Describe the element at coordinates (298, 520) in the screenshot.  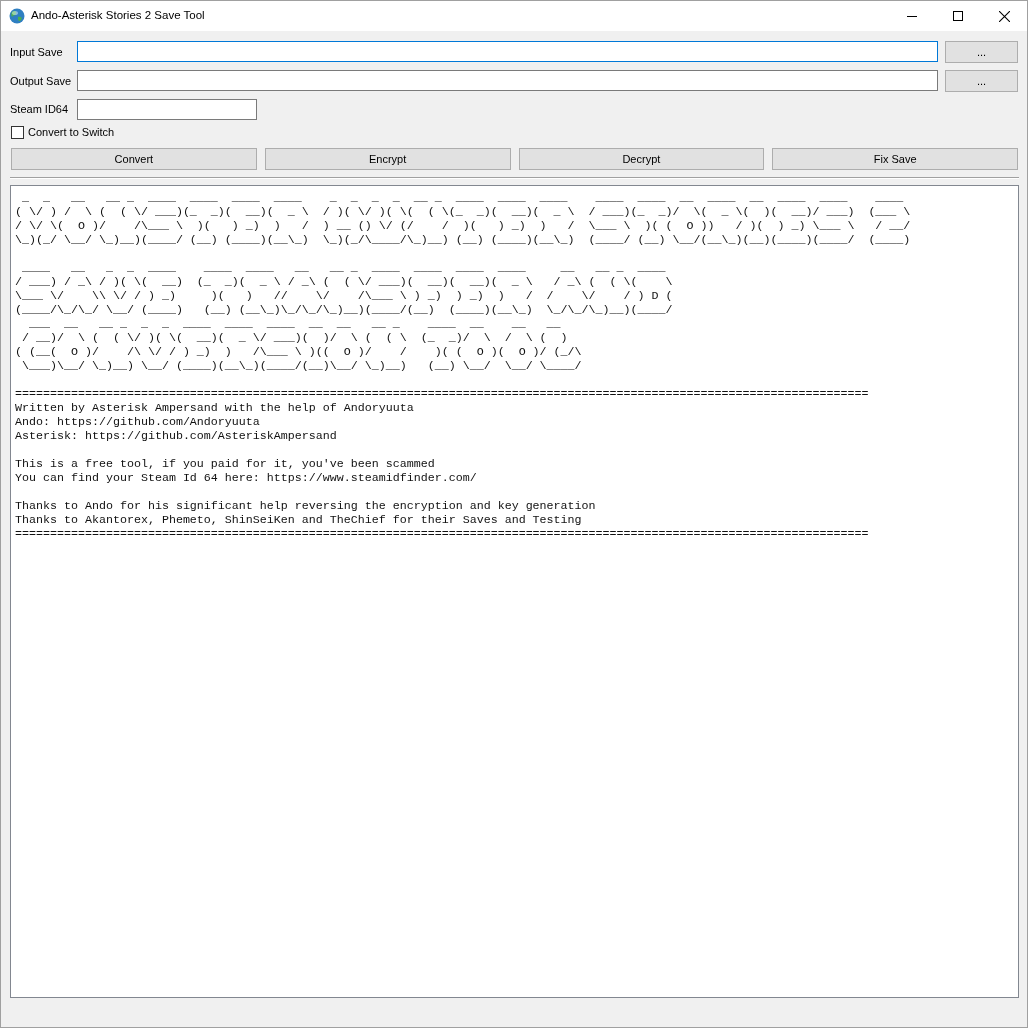
I see `log-line: Thanks to Akantorex, Phemeto, ShinSeiKen and TheChief for their Saves and Testing` at that location.